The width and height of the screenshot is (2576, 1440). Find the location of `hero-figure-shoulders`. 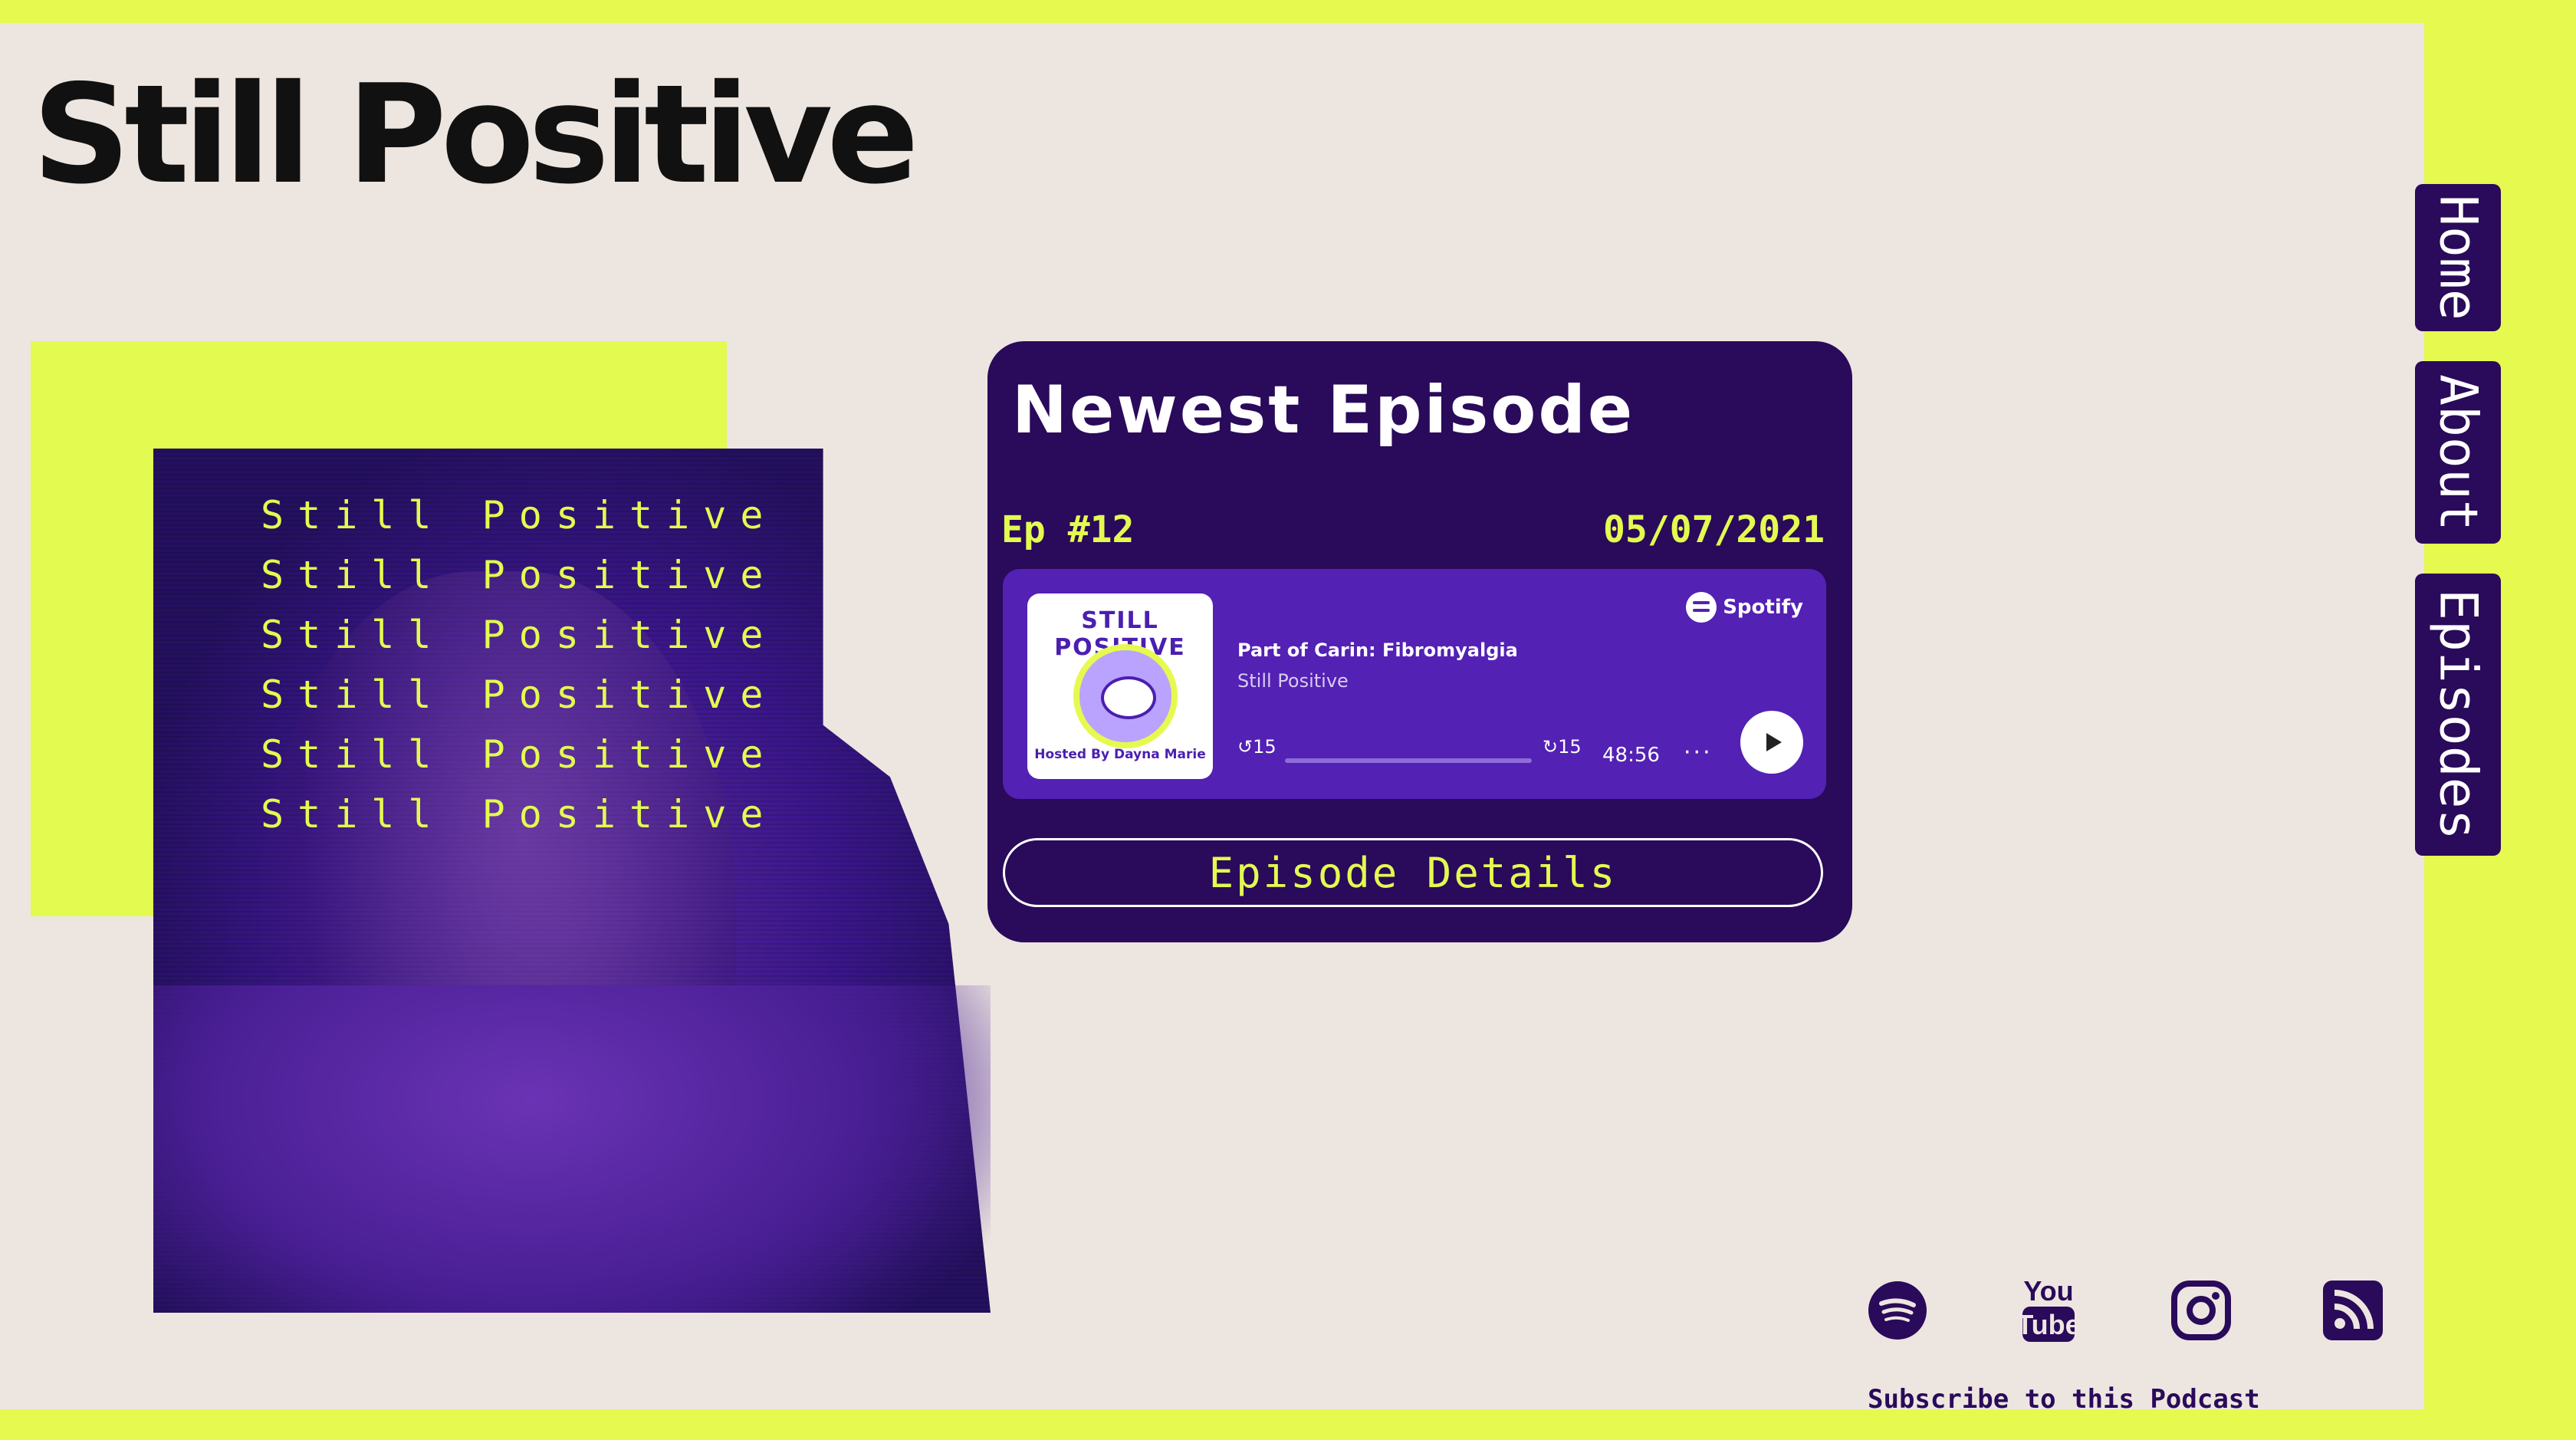

hero-figure-shoulders is located at coordinates (572, 1149).